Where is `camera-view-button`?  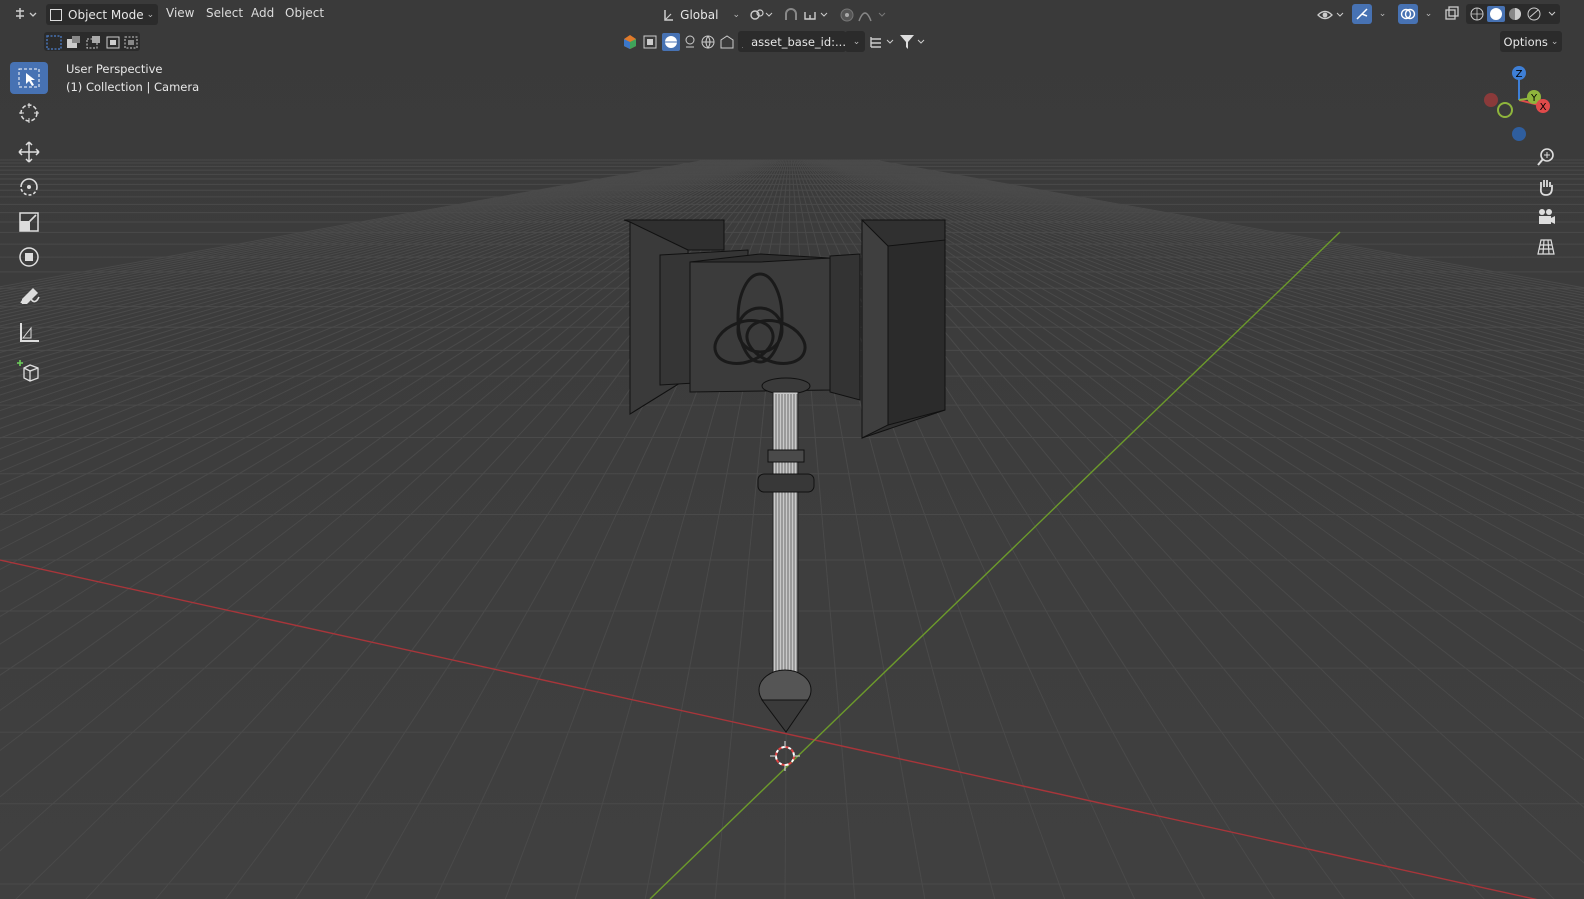 camera-view-button is located at coordinates (1546, 217).